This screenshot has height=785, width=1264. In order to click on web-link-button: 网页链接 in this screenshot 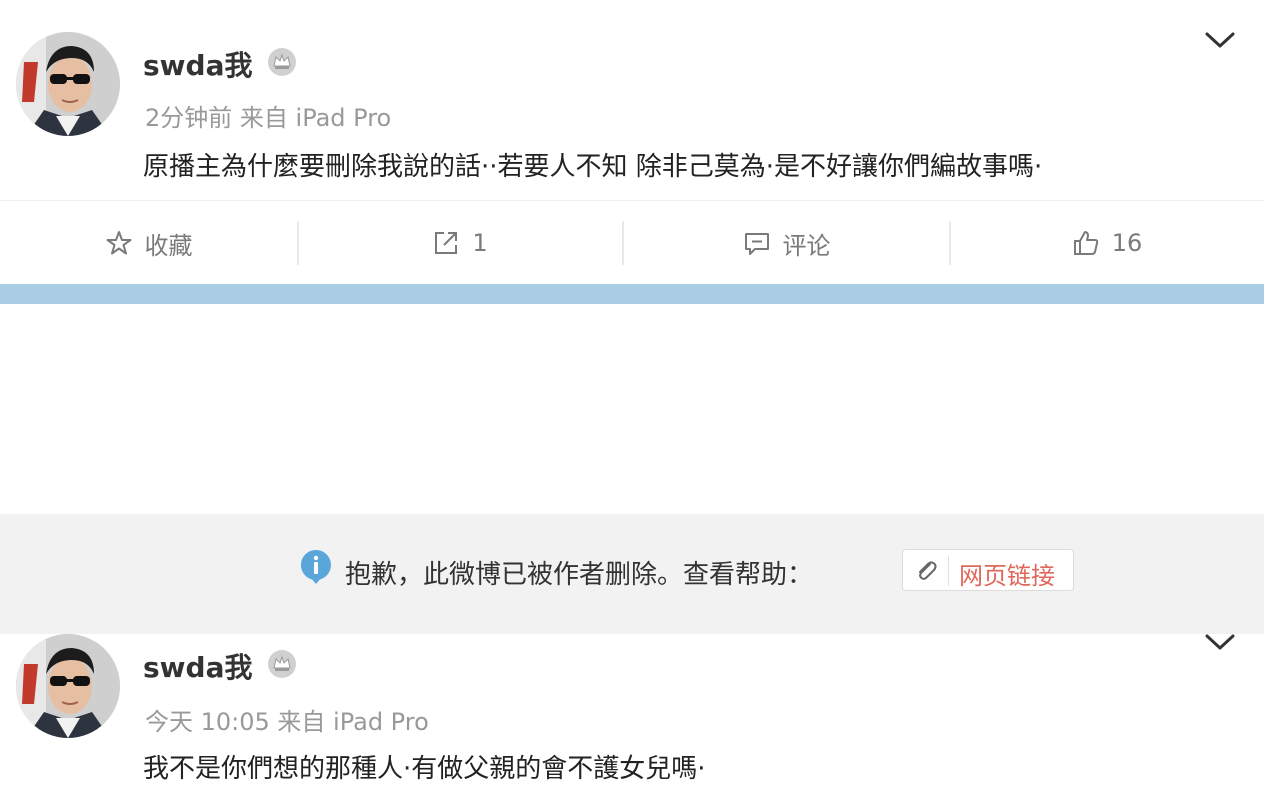, I will do `click(988, 570)`.